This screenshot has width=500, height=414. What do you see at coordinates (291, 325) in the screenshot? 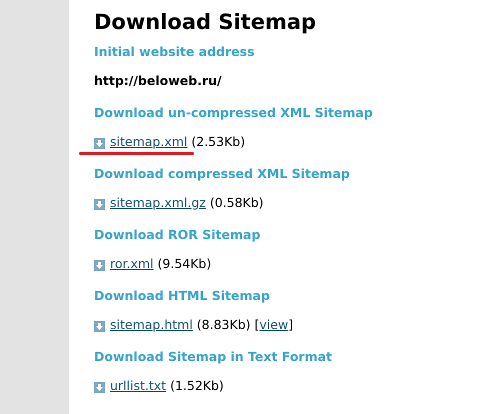
I see `bracket: ]` at bounding box center [291, 325].